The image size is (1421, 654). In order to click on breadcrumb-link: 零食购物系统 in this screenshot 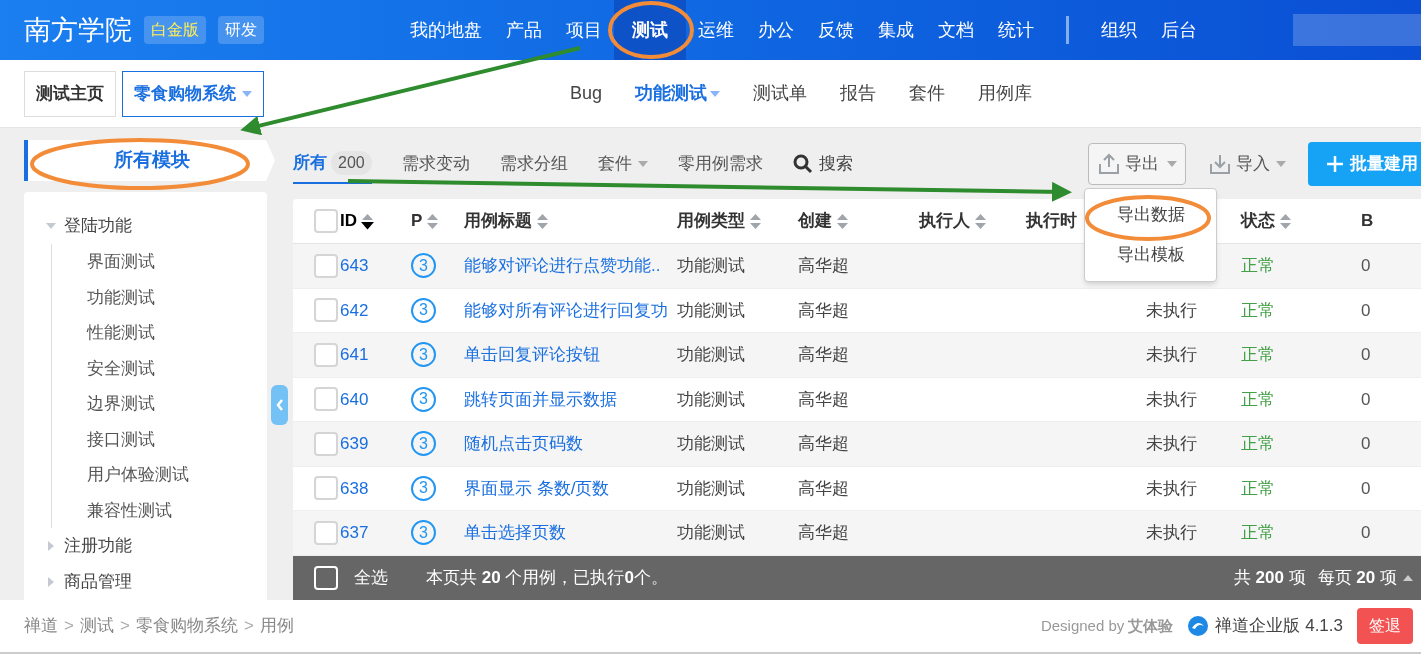, I will do `click(186, 626)`.